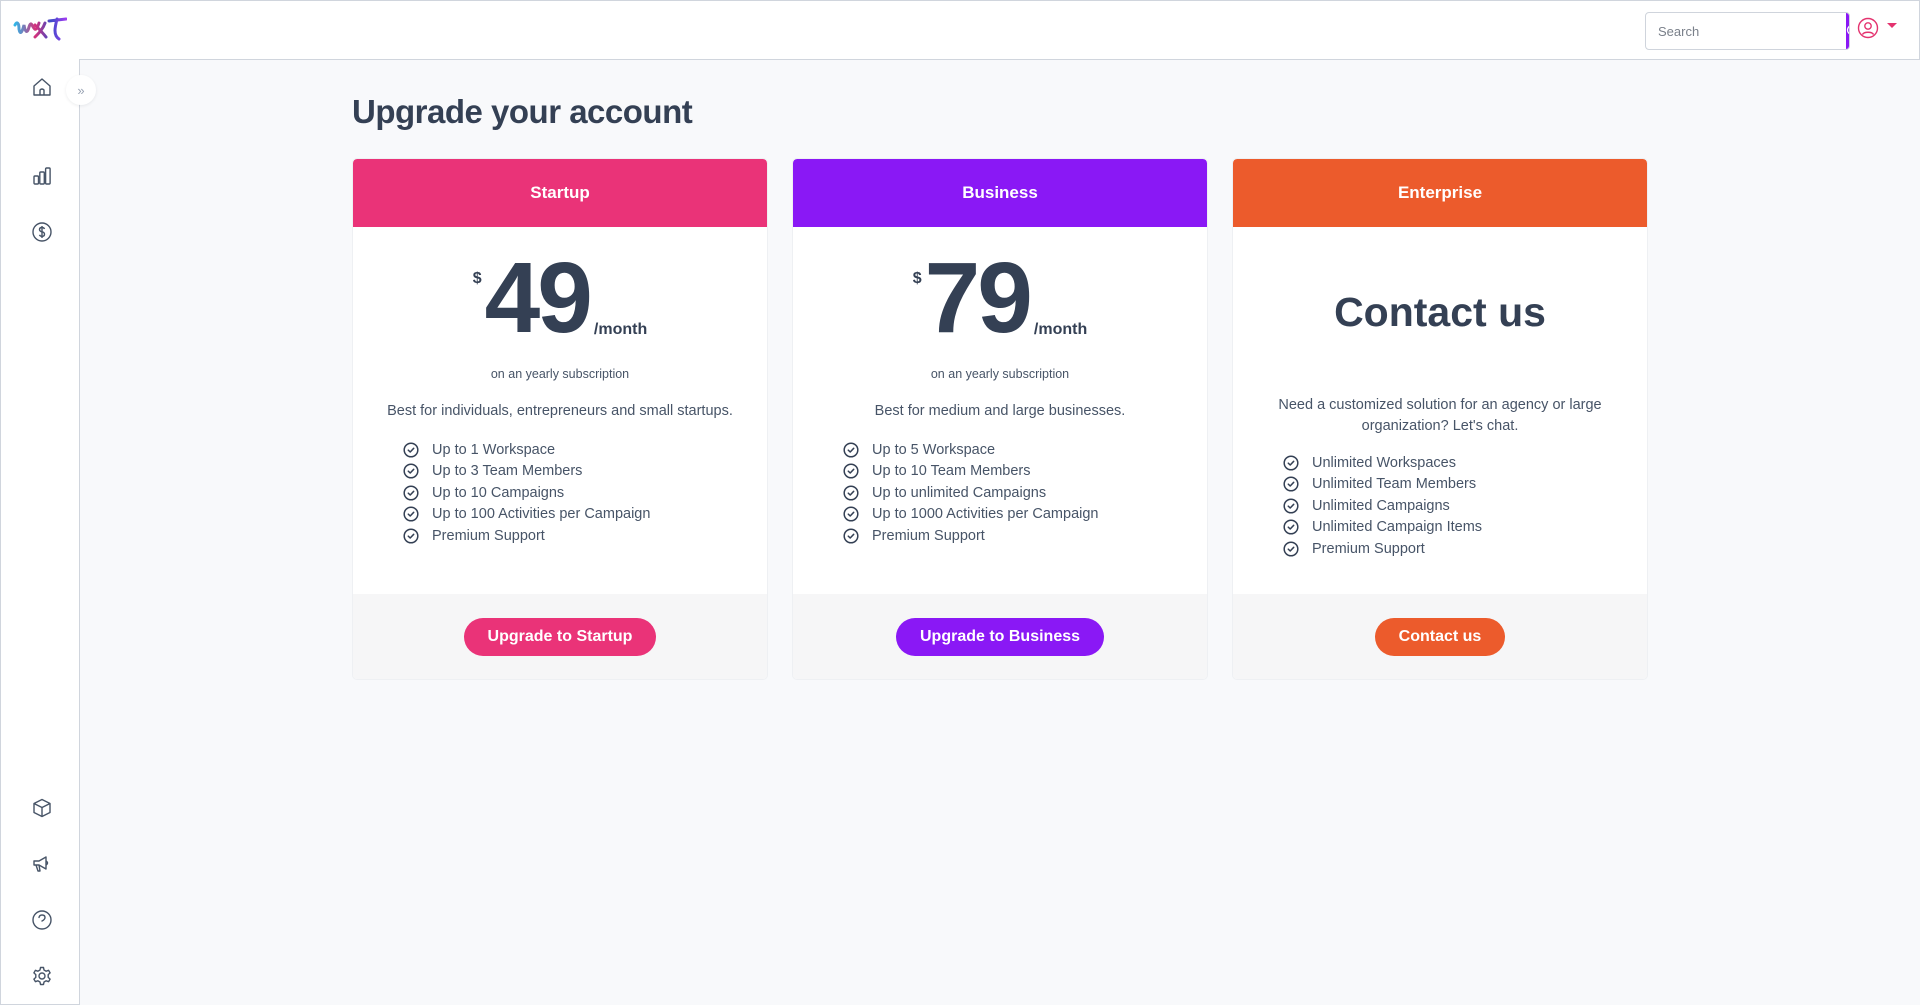 The width and height of the screenshot is (1920, 1005). I want to click on feature-item: Up to 10 Team Members, so click(971, 472).